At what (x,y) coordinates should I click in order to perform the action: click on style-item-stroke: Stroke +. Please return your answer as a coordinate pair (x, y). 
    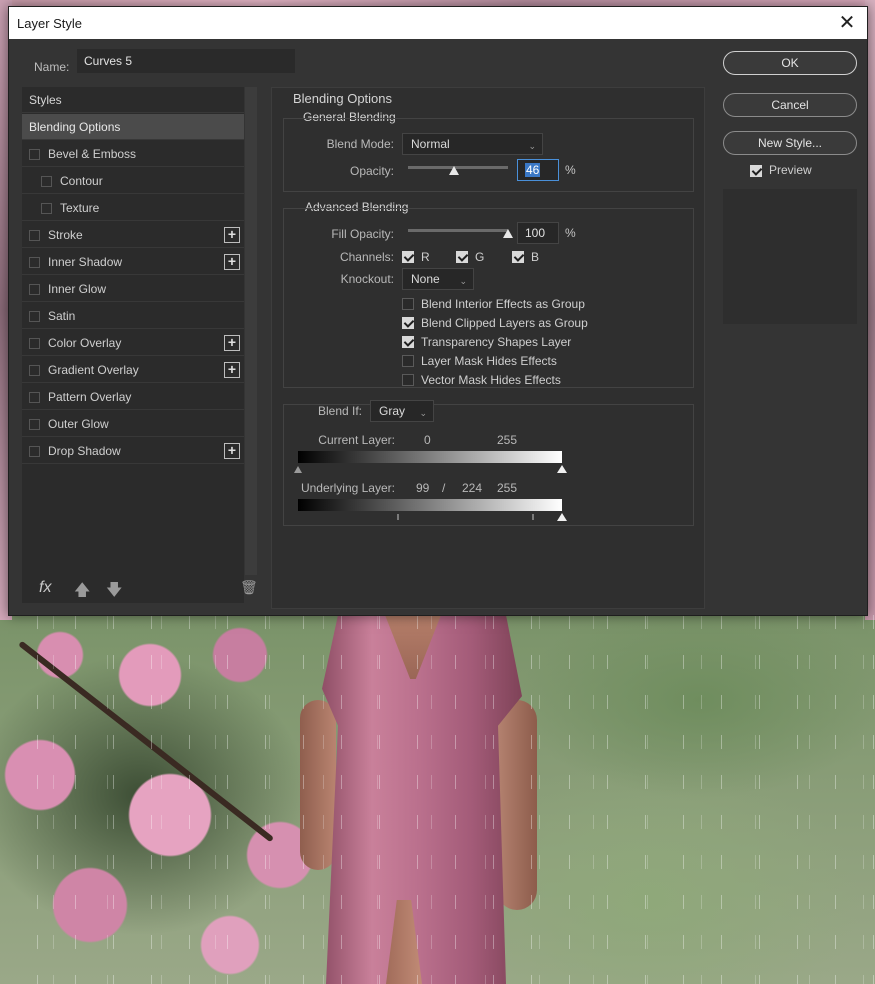
    Looking at the image, I should click on (133, 235).